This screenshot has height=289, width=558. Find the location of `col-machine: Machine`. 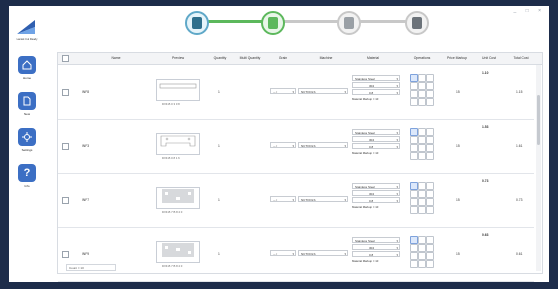

col-machine: Machine is located at coordinates (326, 58).